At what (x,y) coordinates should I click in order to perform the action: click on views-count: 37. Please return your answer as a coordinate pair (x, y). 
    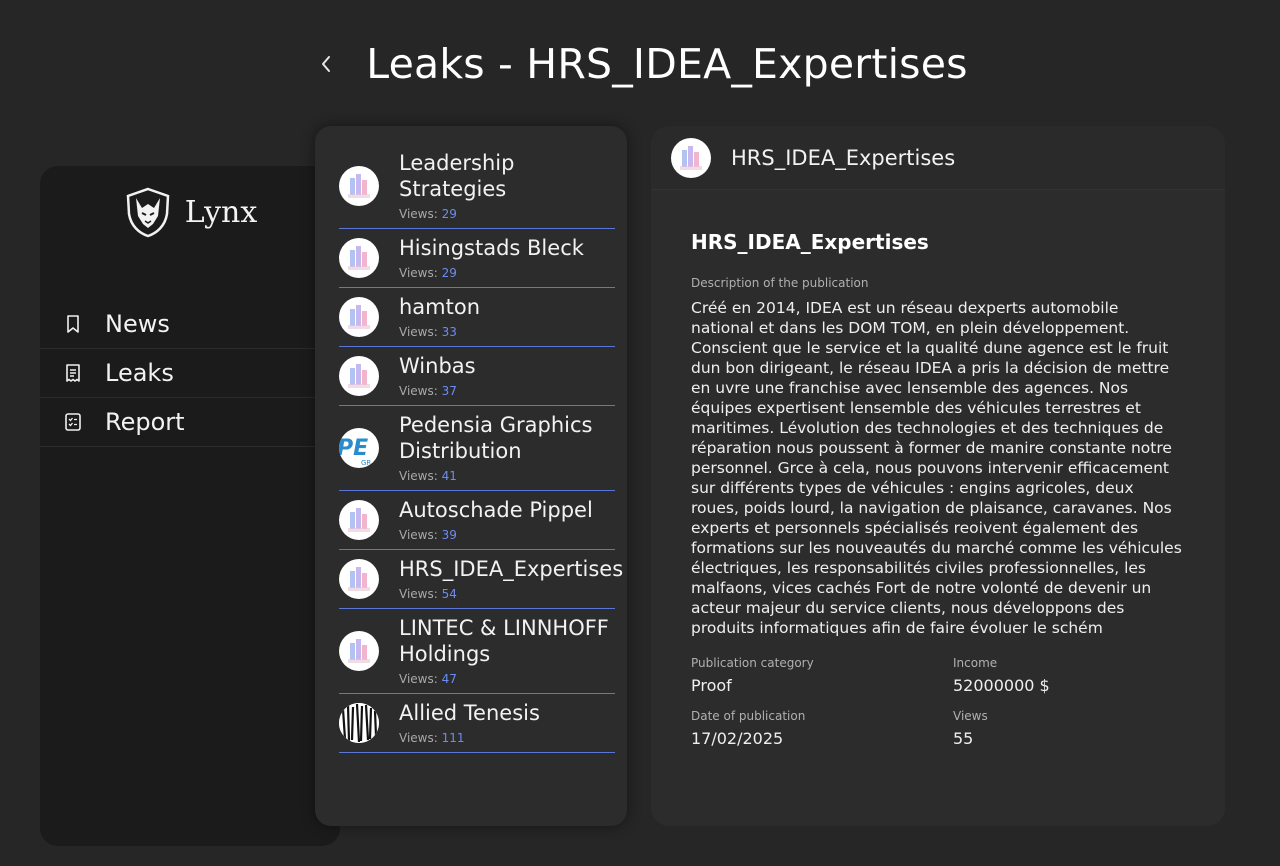
    Looking at the image, I should click on (449, 391).